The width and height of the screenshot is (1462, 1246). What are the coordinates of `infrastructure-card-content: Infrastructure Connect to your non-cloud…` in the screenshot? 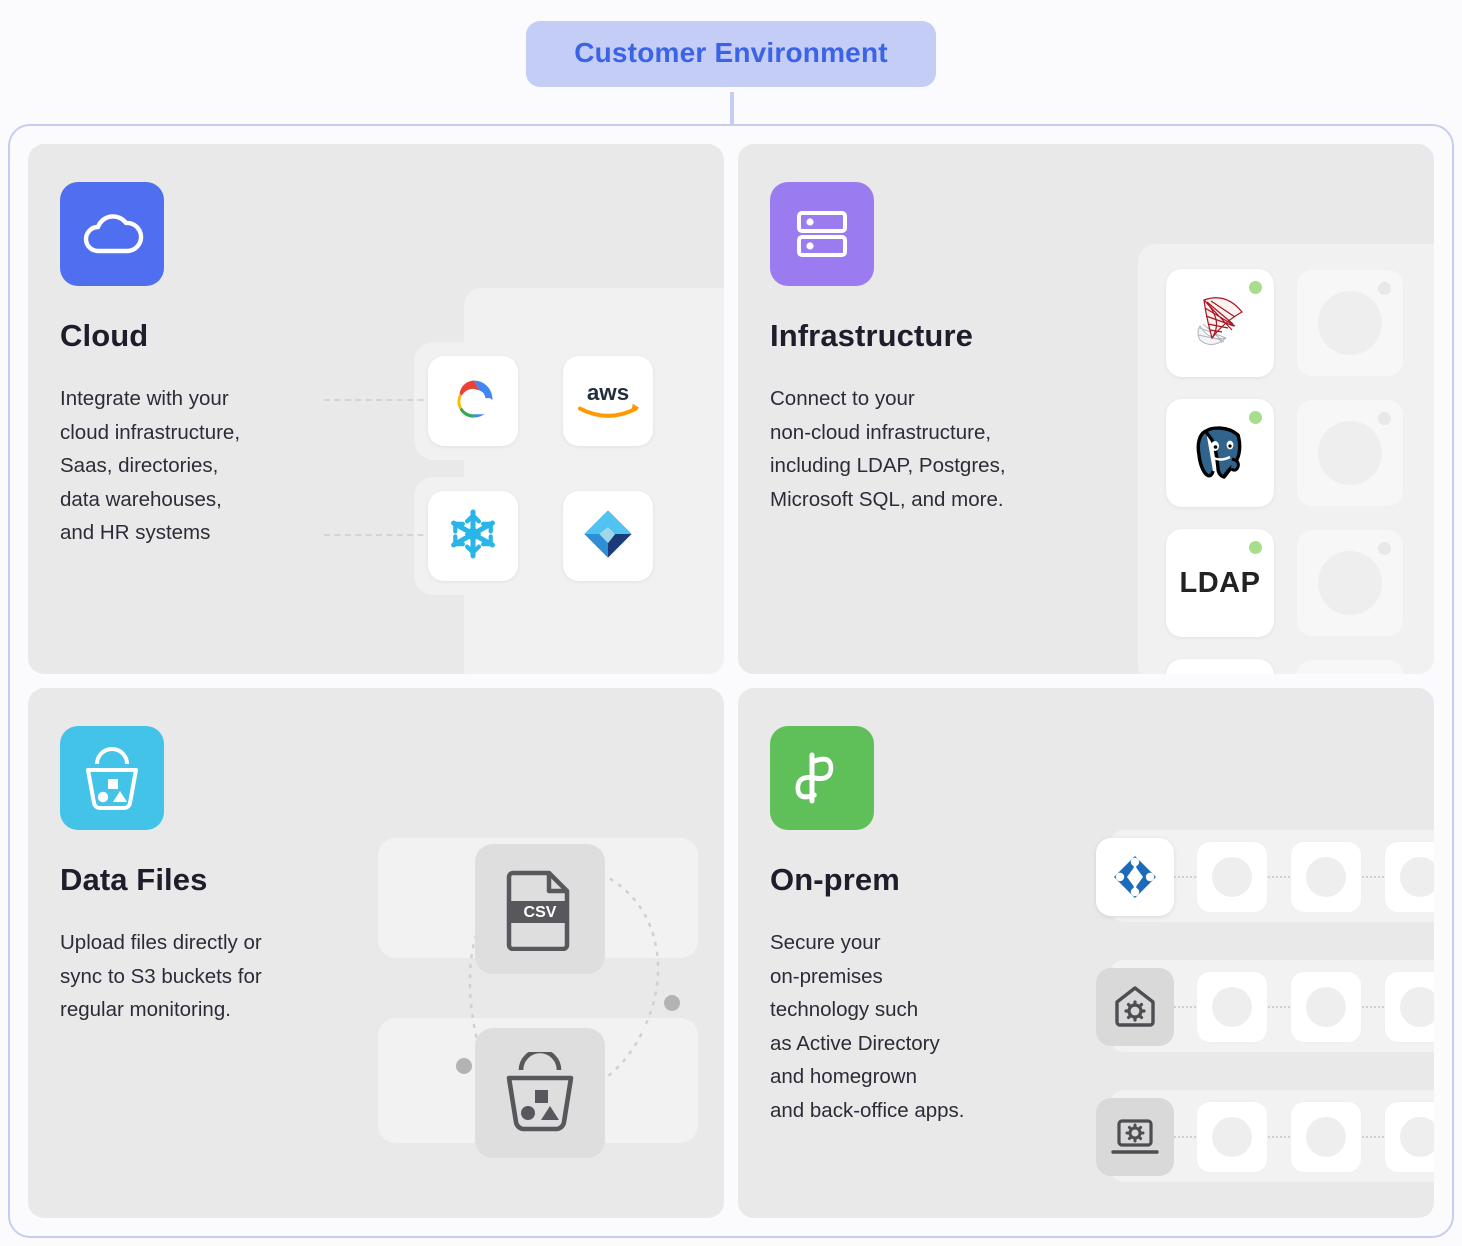 It's located at (1086, 330).